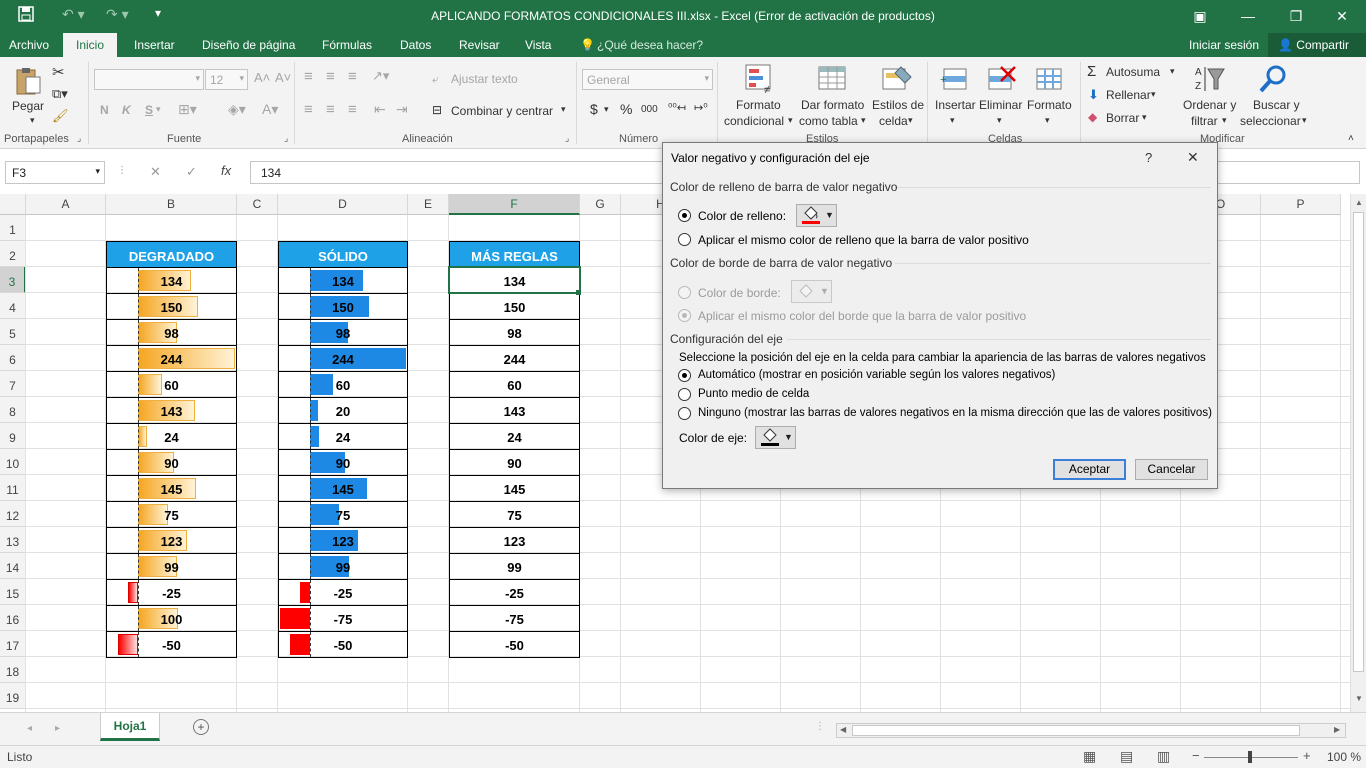 This screenshot has height=768, width=1366. I want to click on column-header: E, so click(428, 204).